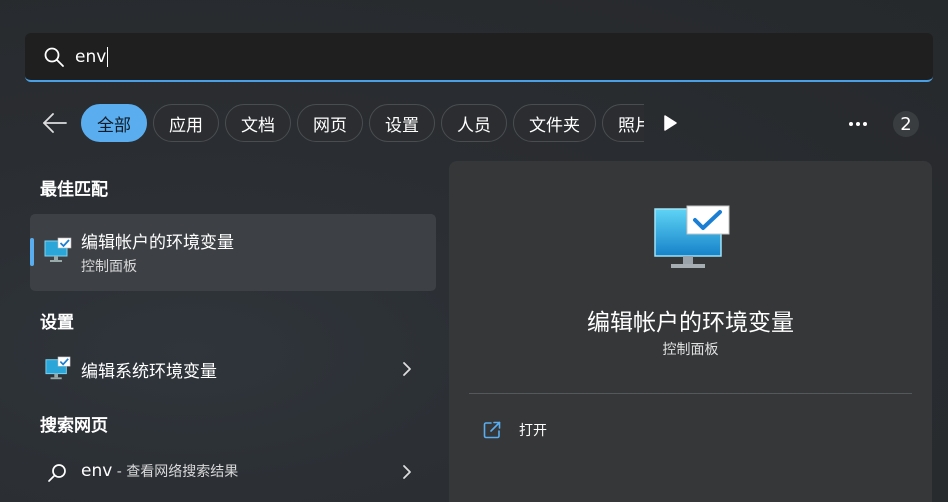  Describe the element at coordinates (479, 57) in the screenshot. I see `search-box: env` at that location.